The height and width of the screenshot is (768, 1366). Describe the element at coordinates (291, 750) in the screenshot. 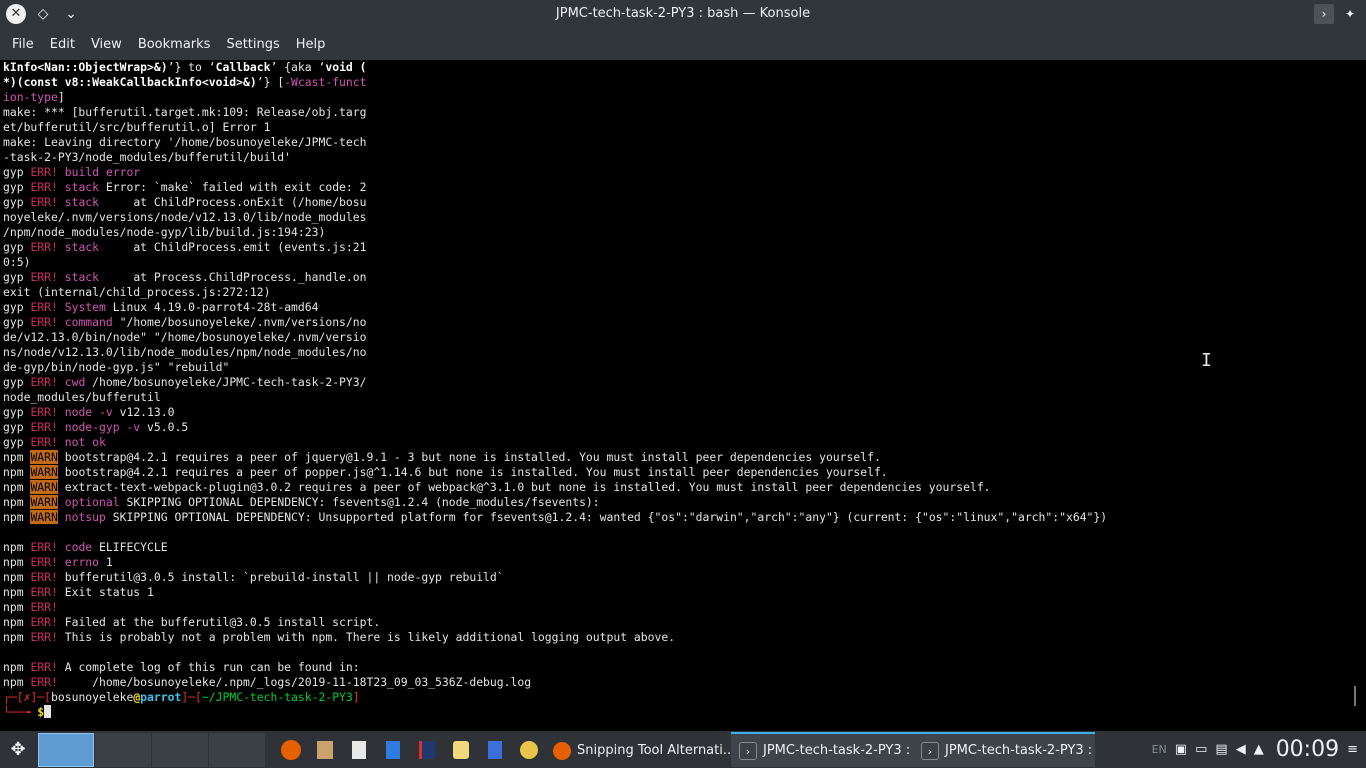

I see `firefox-launcher-icon` at that location.